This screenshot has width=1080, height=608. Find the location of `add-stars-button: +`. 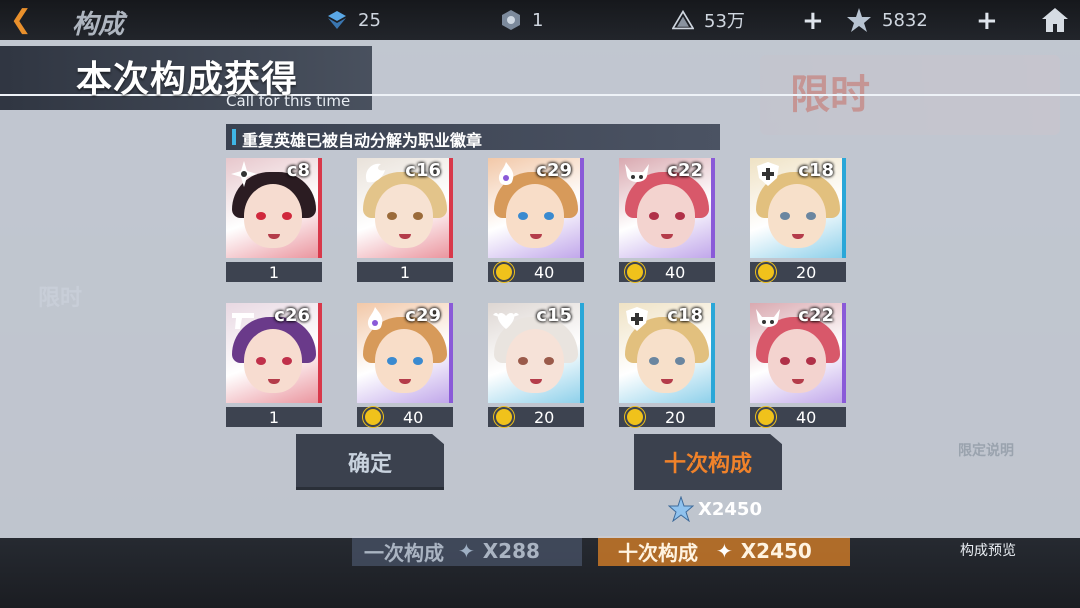

add-stars-button: + is located at coordinates (987, 21).